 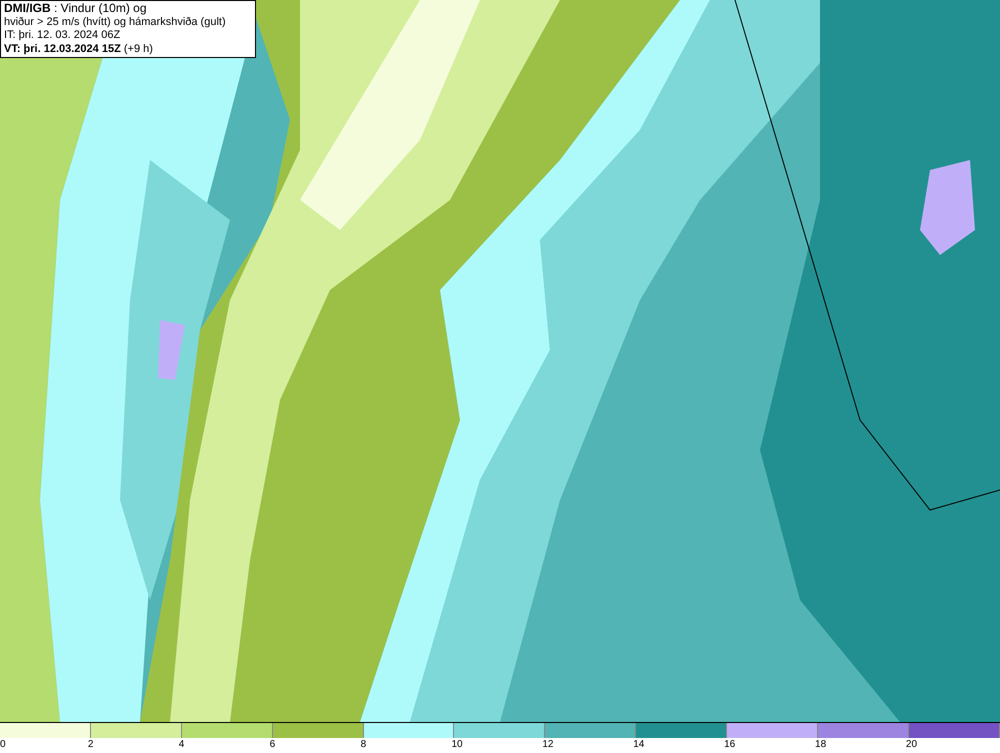 What do you see at coordinates (820, 745) in the screenshot?
I see `legend-label: 18` at bounding box center [820, 745].